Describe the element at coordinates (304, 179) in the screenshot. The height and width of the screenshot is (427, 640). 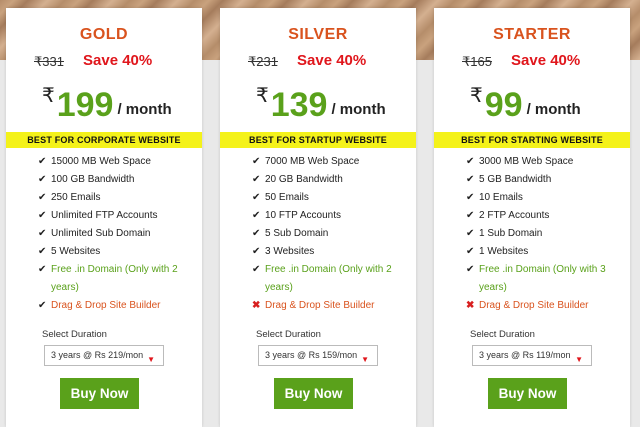
I see `feature-text: 20 GB Bandwidth` at that location.